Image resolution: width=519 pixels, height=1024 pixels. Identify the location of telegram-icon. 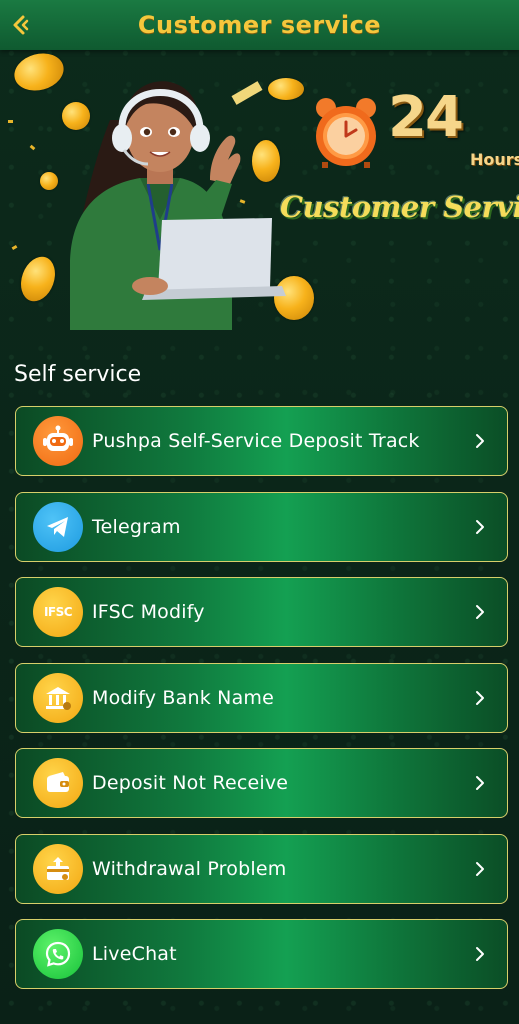
(58, 526).